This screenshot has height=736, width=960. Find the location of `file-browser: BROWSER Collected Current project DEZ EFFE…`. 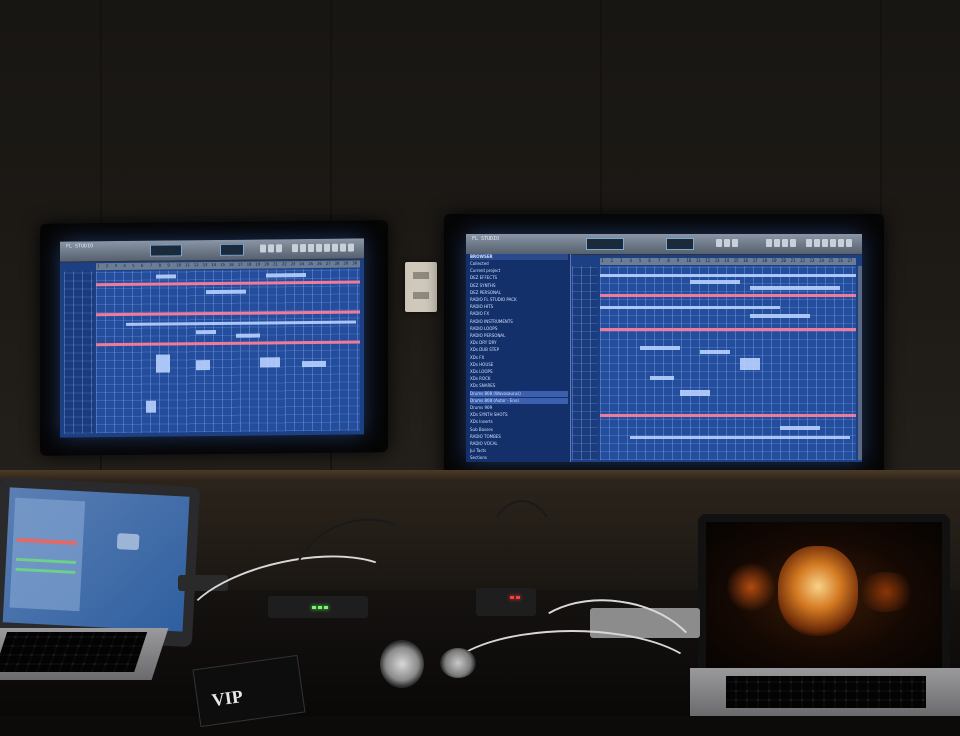

file-browser: BROWSER Collected Current project DEZ EFFE… is located at coordinates (518, 358).